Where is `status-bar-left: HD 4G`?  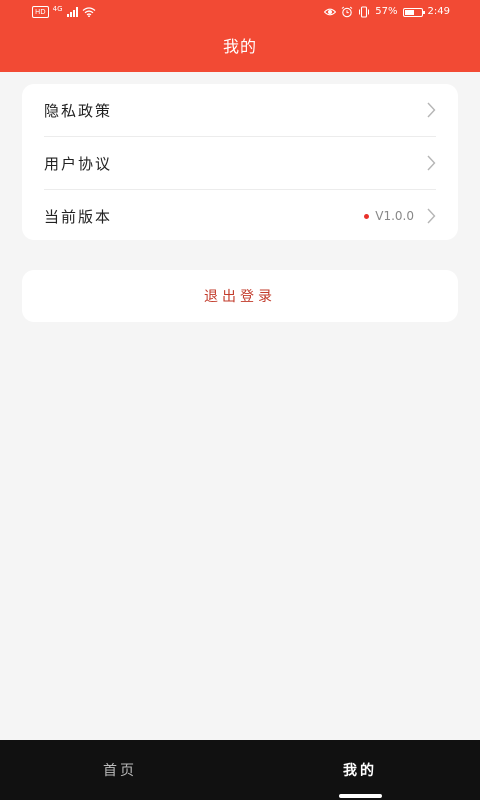
status-bar-left: HD 4G is located at coordinates (64, 12).